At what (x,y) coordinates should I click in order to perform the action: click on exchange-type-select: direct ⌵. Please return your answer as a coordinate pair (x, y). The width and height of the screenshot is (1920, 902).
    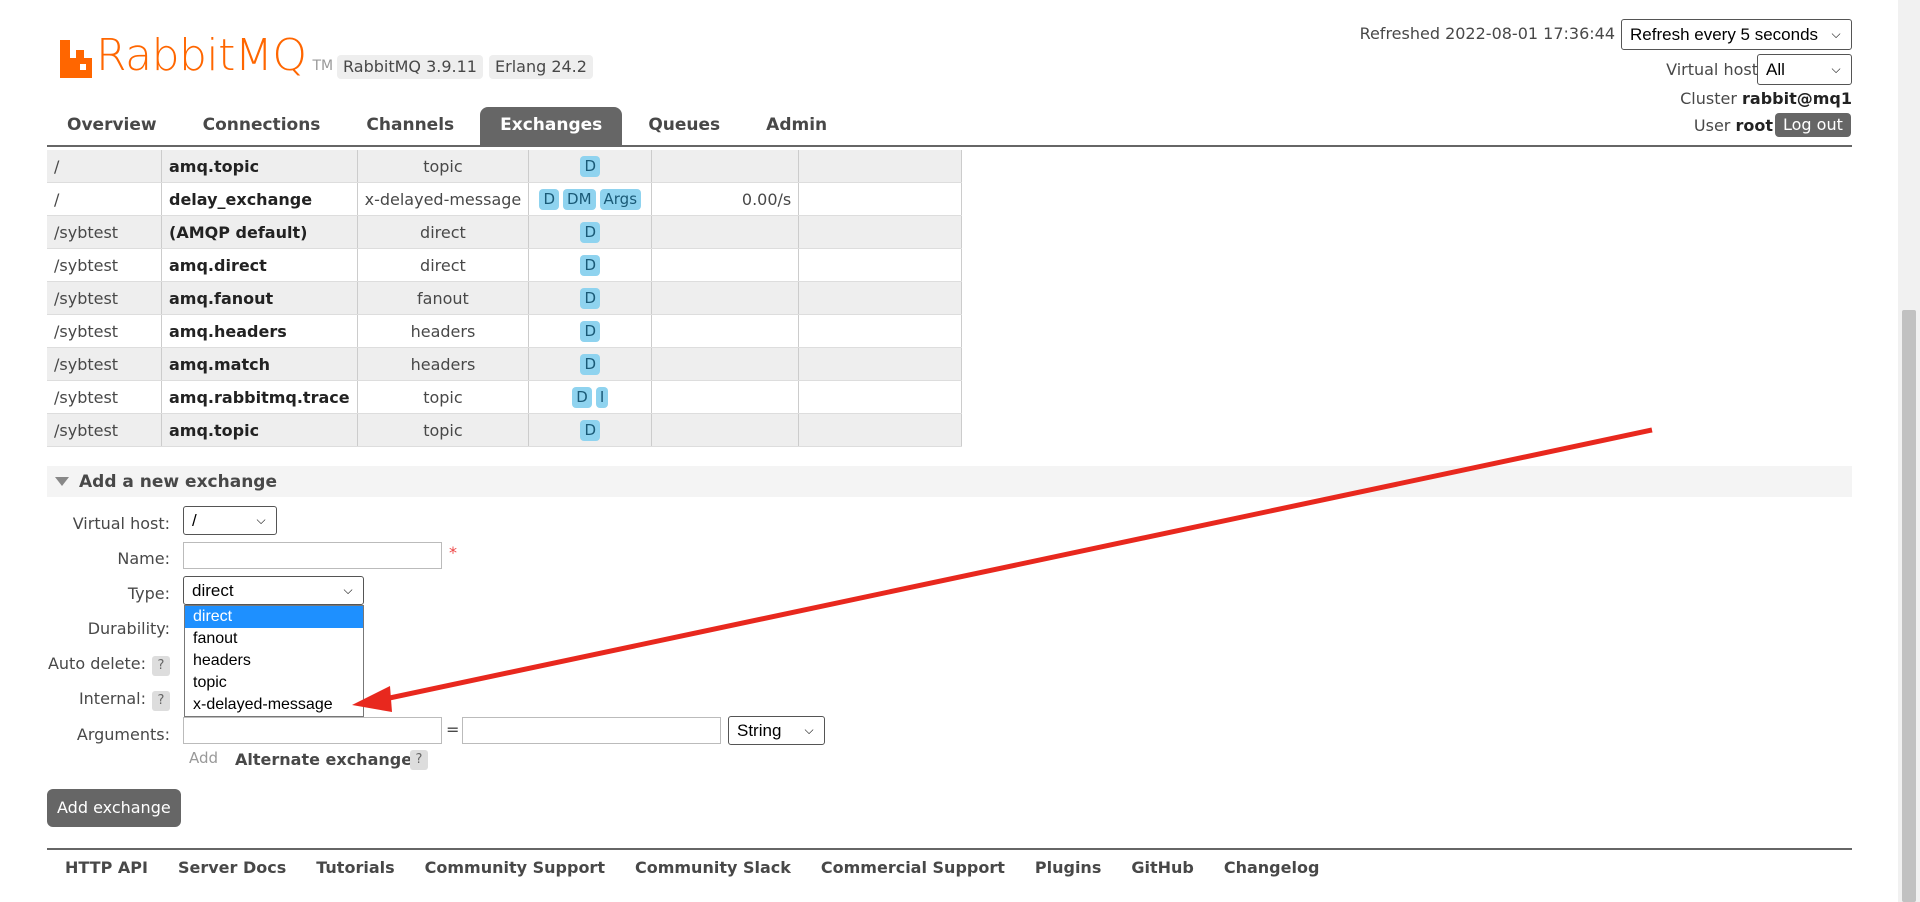
    Looking at the image, I should click on (273, 590).